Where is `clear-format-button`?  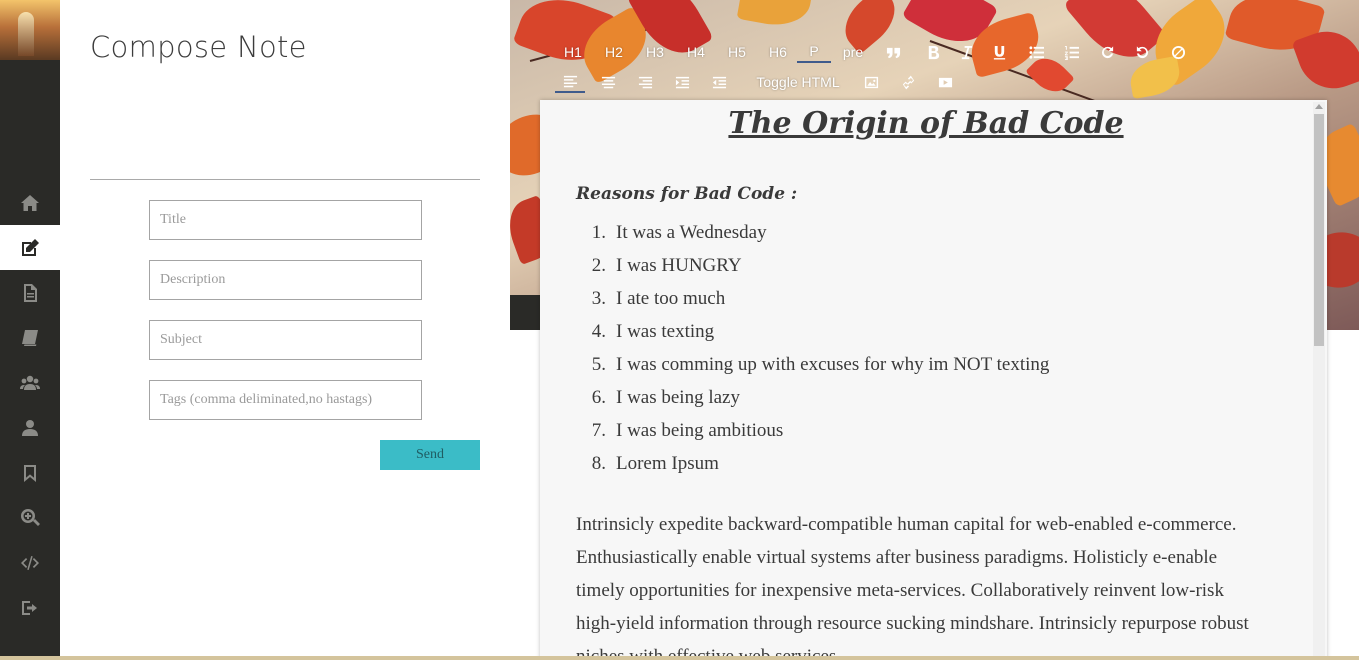
clear-format-button is located at coordinates (1178, 52).